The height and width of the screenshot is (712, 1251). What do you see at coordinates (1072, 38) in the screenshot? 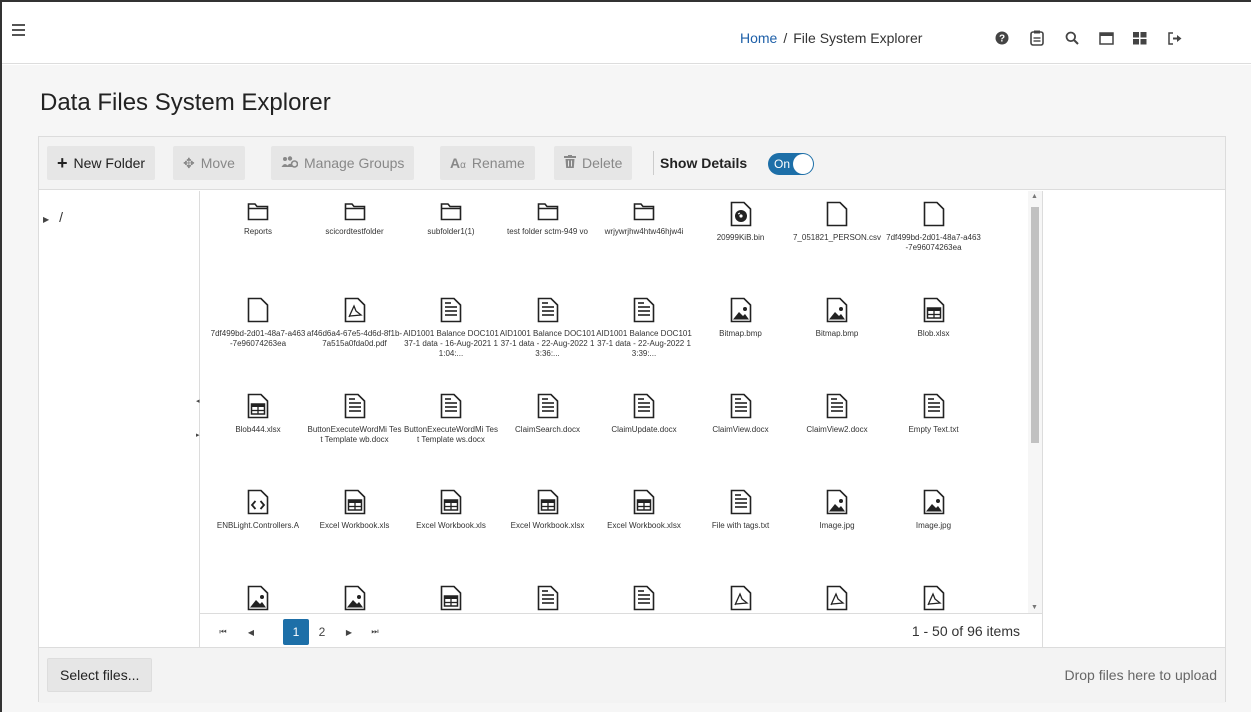
I see `search-icon` at bounding box center [1072, 38].